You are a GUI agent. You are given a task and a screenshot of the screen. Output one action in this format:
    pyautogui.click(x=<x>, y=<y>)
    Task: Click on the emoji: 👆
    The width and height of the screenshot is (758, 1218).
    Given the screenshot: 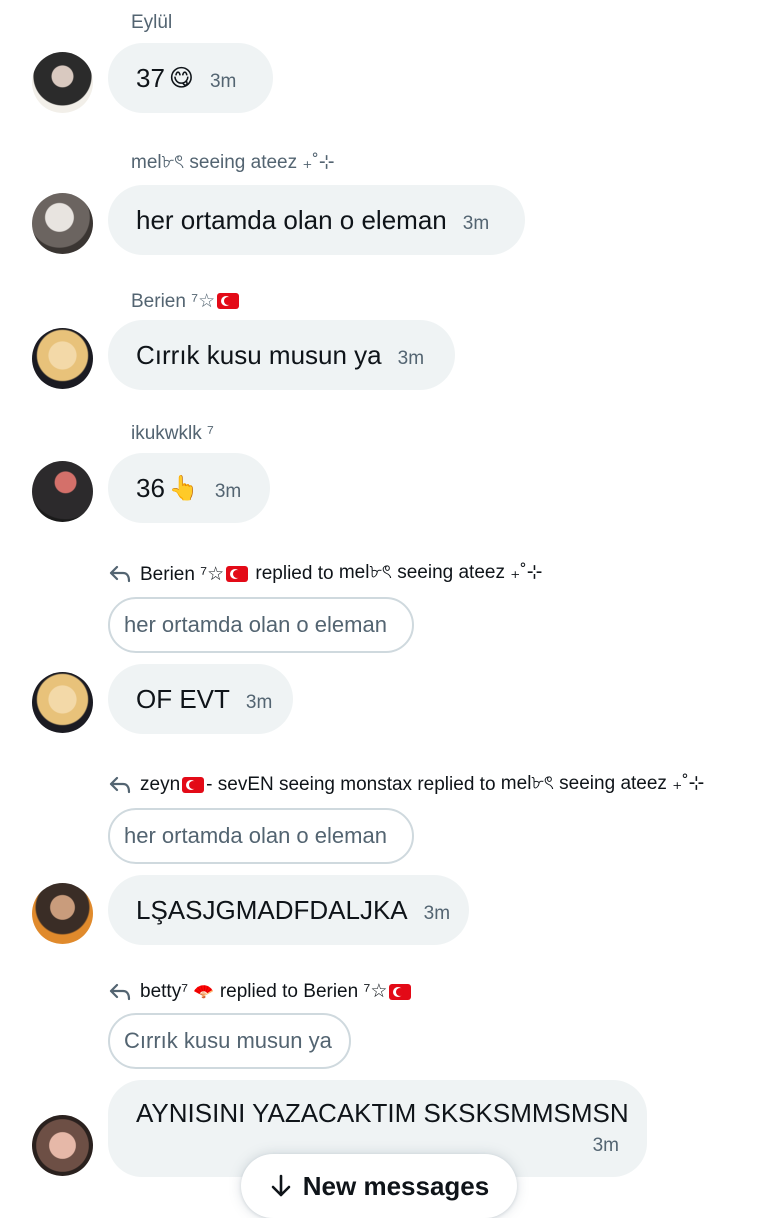 What is the action you would take?
    pyautogui.click(x=183, y=488)
    